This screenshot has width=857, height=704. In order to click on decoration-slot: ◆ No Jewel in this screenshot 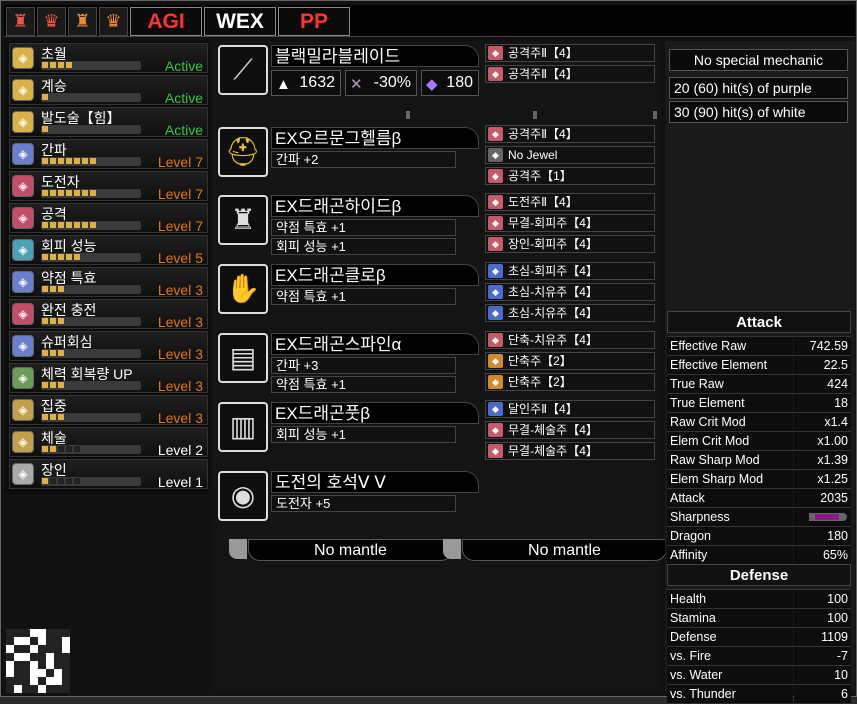, I will do `click(570, 155)`.